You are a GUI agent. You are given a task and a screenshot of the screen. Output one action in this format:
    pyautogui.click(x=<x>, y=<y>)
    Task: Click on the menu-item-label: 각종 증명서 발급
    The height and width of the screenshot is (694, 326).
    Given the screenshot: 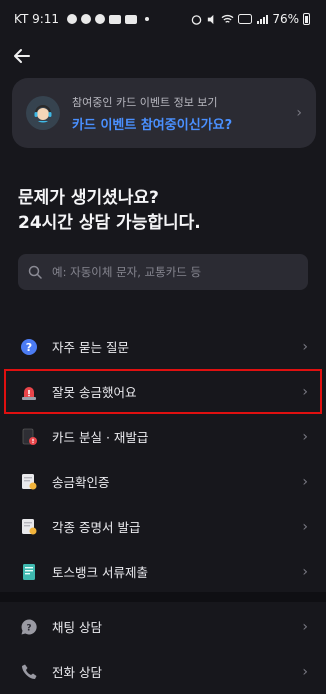 What is the action you would take?
    pyautogui.click(x=96, y=527)
    